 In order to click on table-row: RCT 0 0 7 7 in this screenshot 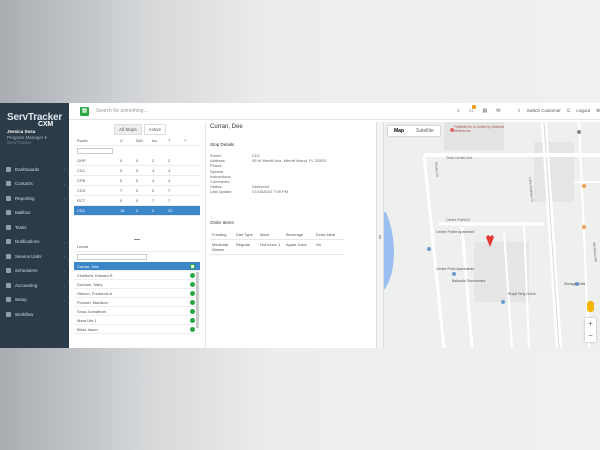, I will do `click(137, 201)`.